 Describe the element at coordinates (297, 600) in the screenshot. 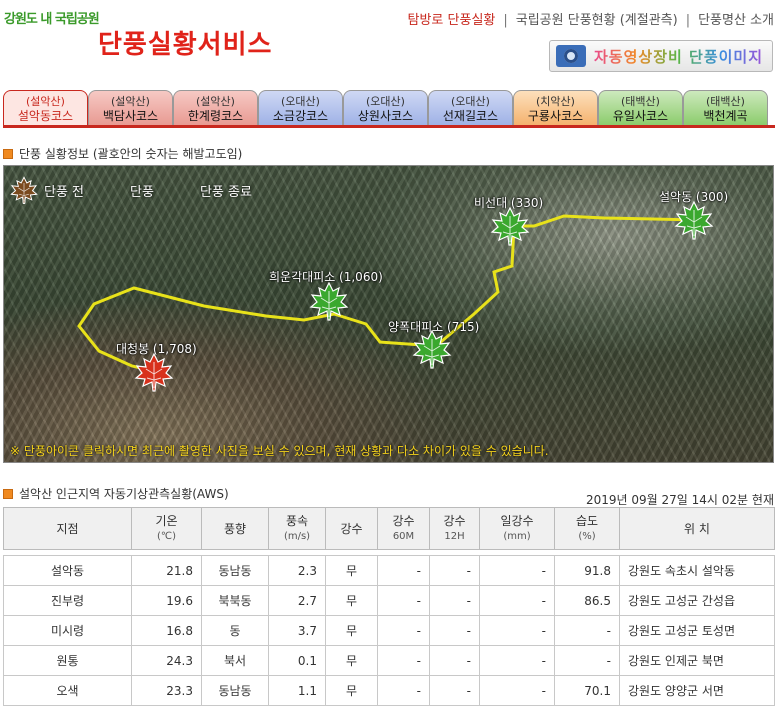

I see `cell-wind_speed: 2.7` at that location.